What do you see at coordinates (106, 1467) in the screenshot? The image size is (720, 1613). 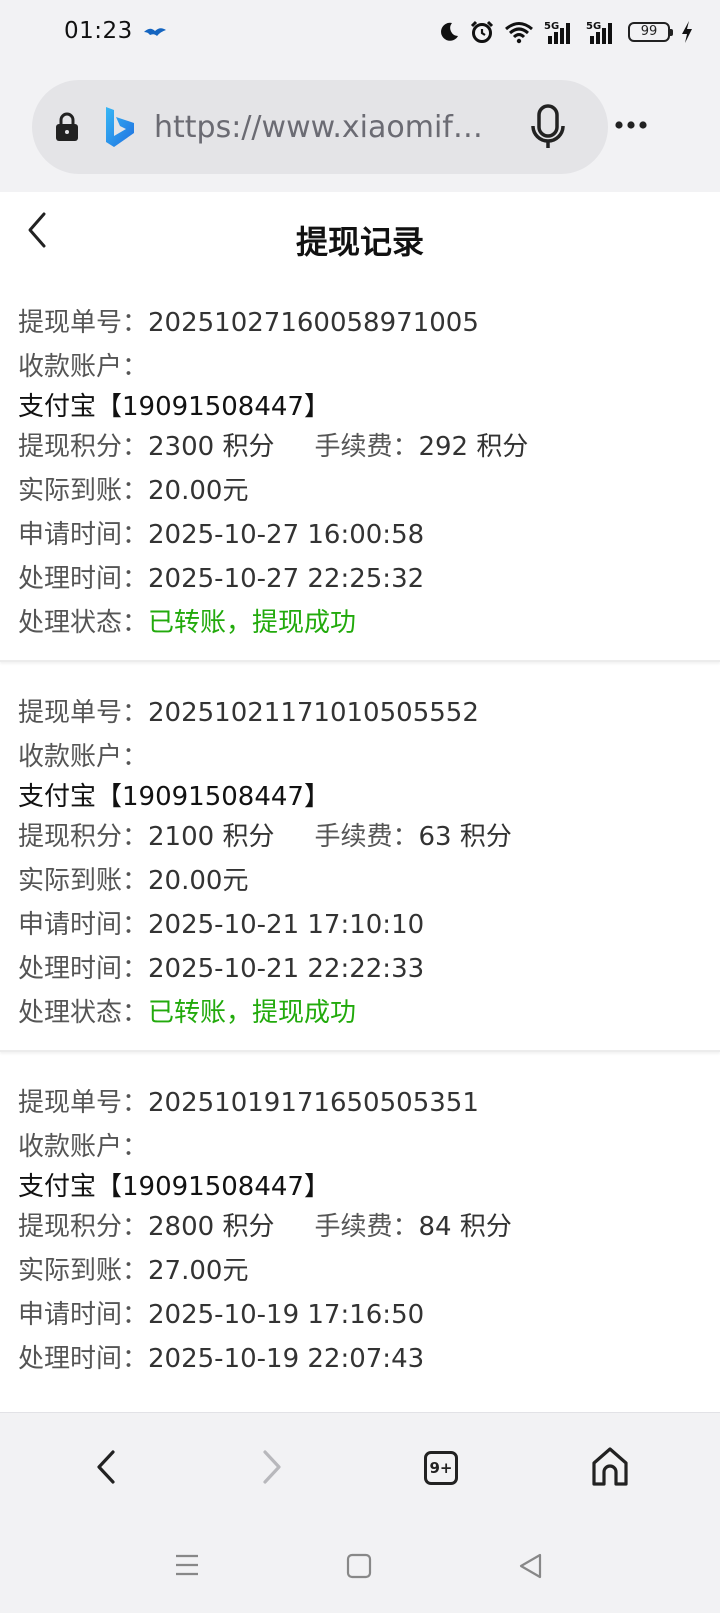 I see `browser-back-icon` at bounding box center [106, 1467].